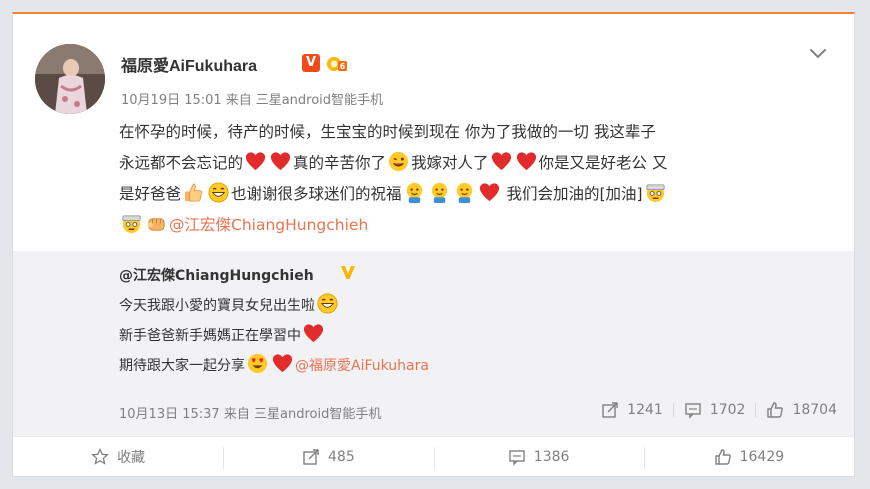 Image resolution: width=870 pixels, height=489 pixels. What do you see at coordinates (268, 225) in the screenshot?
I see `mention-link: @江宏傑ChiangHungchieh` at bounding box center [268, 225].